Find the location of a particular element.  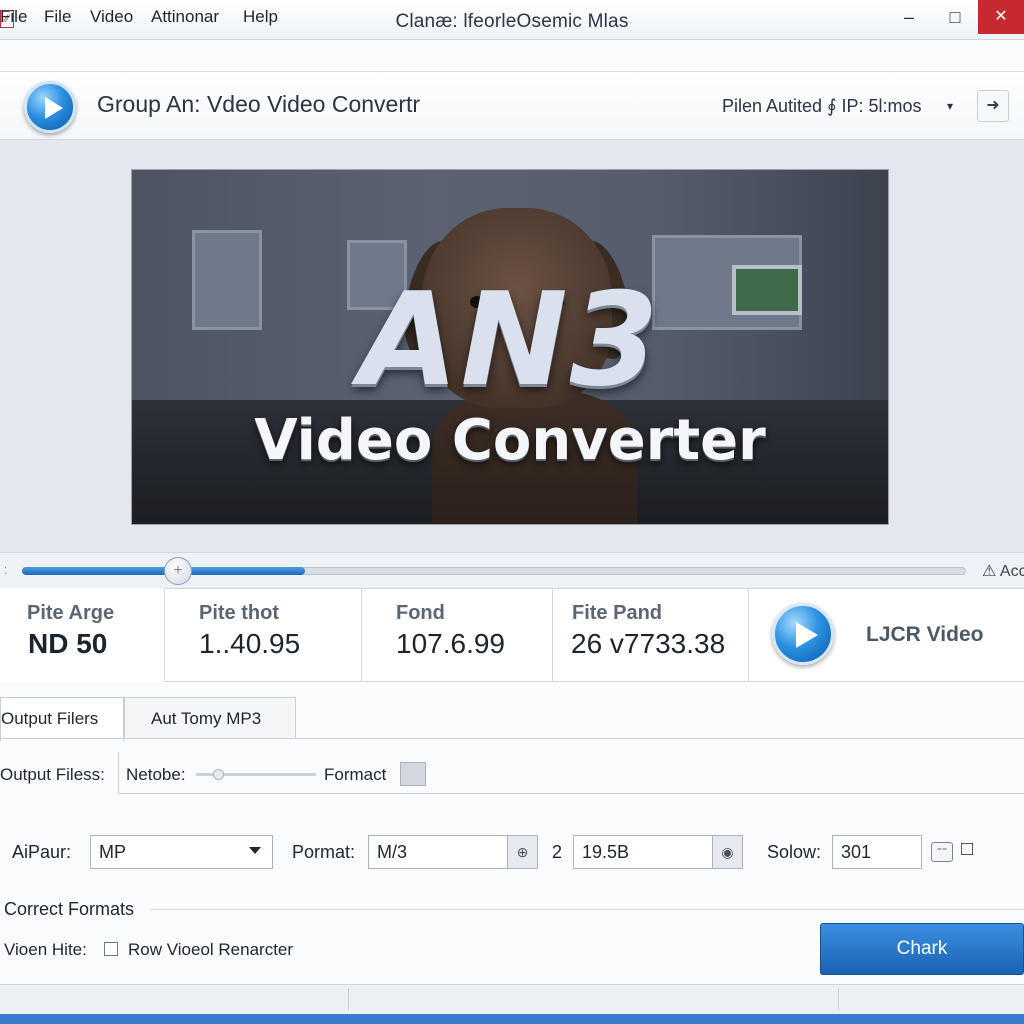

format-swatch is located at coordinates (413, 774).